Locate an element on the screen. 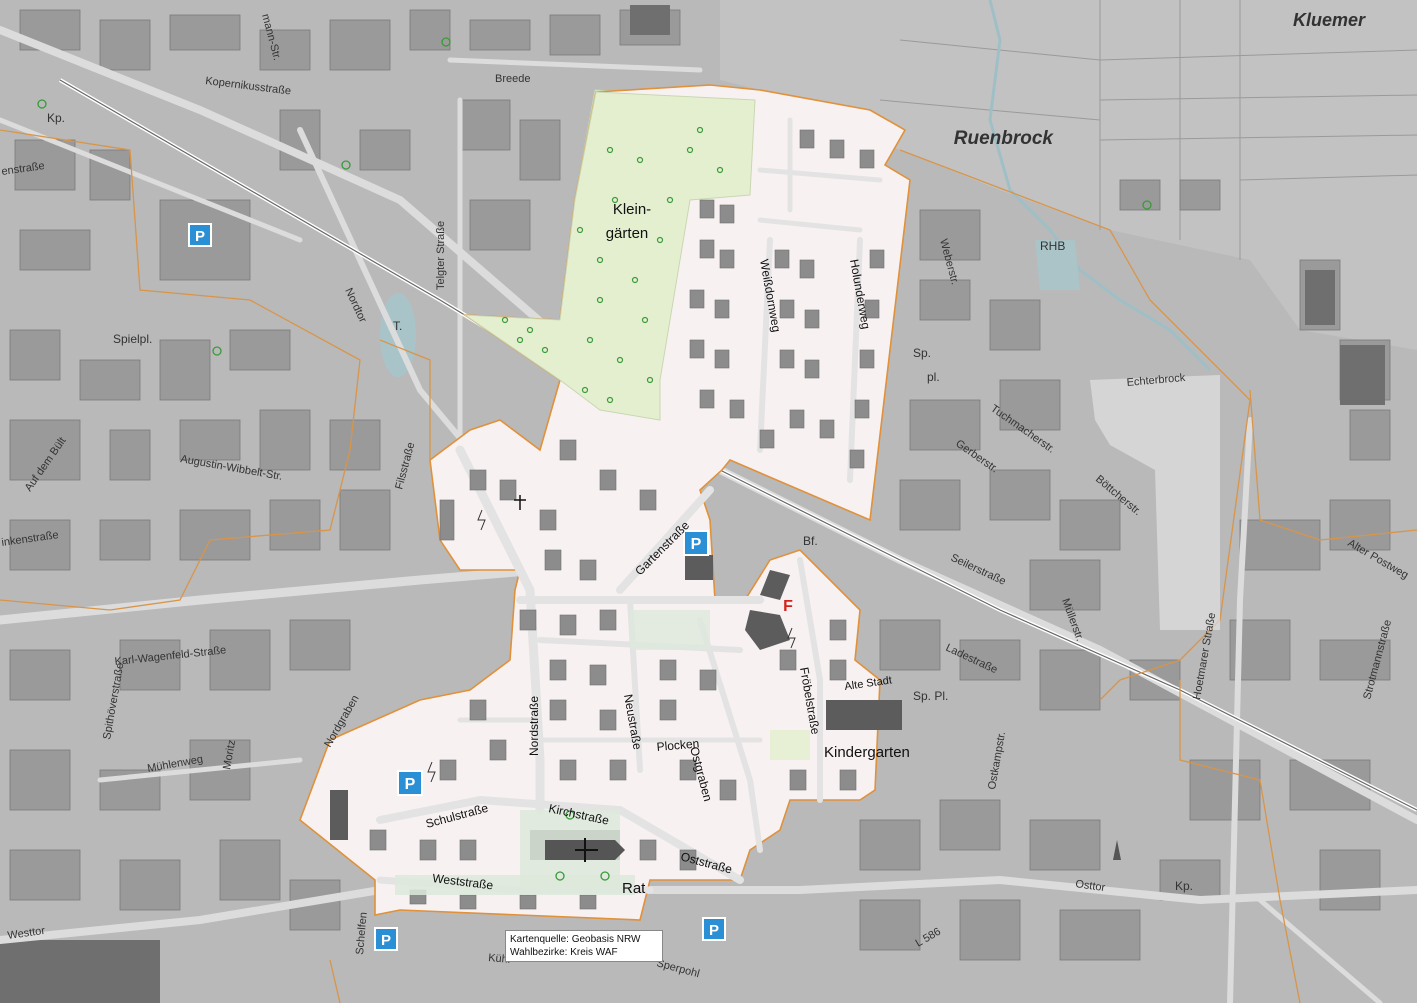  green-patch is located at coordinates (670, 630).